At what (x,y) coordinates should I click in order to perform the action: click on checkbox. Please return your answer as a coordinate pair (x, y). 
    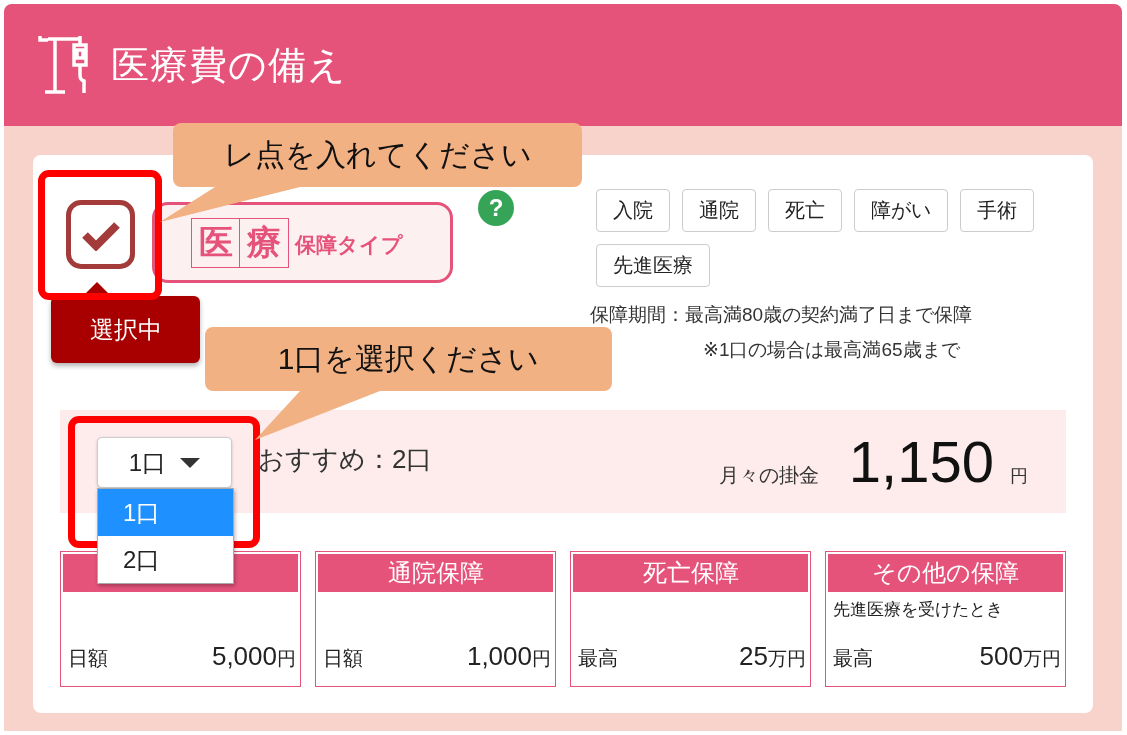
    Looking at the image, I should click on (100, 234).